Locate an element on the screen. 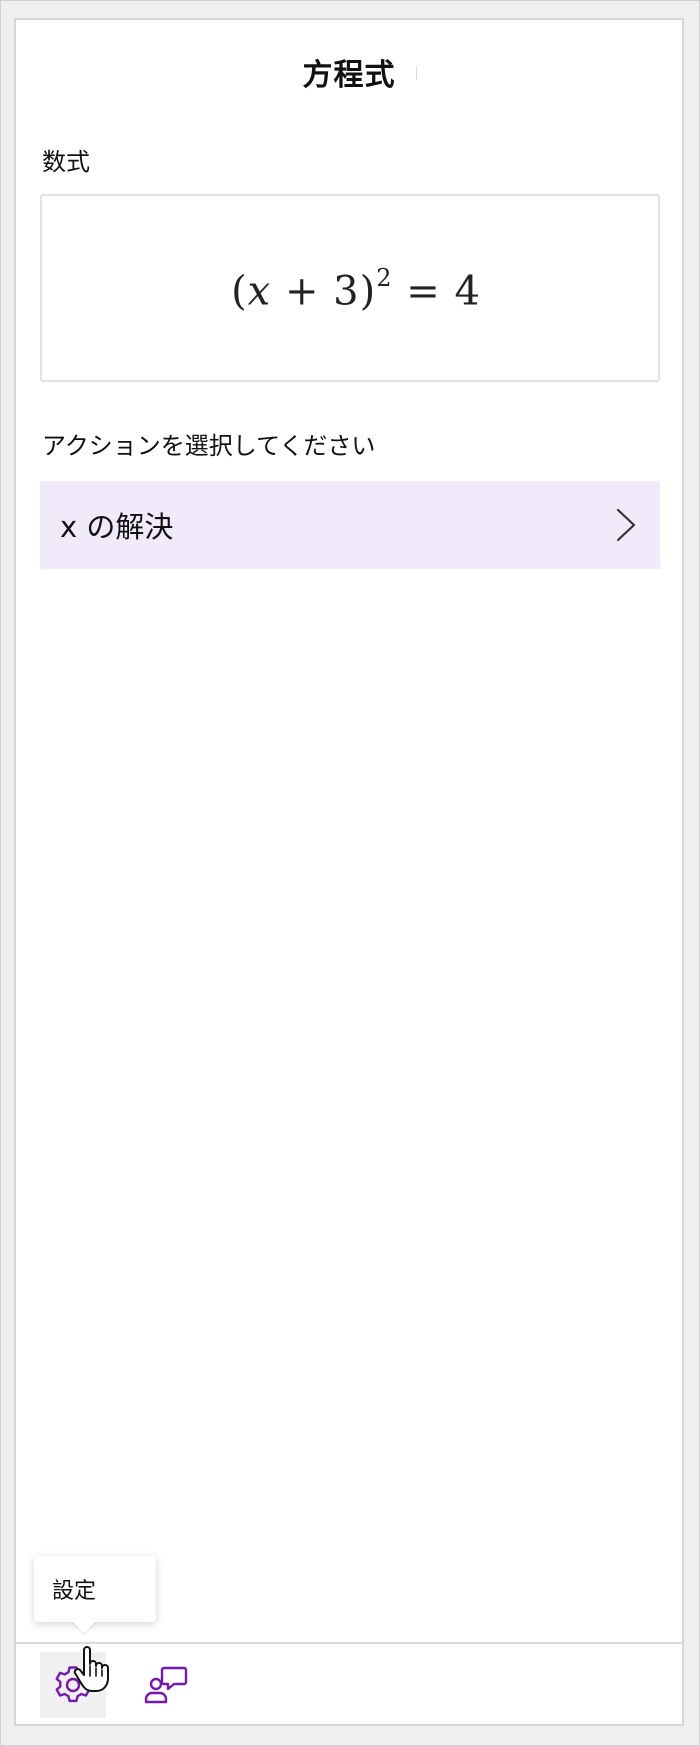 This screenshot has width=700, height=1746. expression-exponent: 2 is located at coordinates (384, 277).